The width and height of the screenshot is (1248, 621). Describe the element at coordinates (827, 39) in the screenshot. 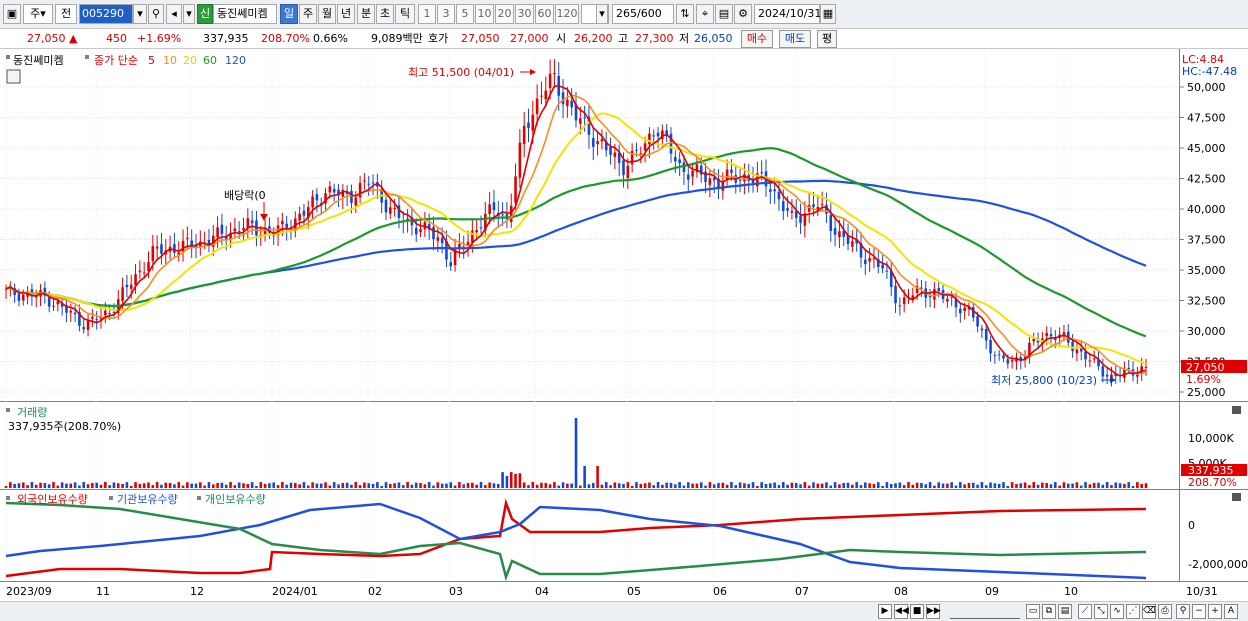

I see `eval-button: 평` at that location.